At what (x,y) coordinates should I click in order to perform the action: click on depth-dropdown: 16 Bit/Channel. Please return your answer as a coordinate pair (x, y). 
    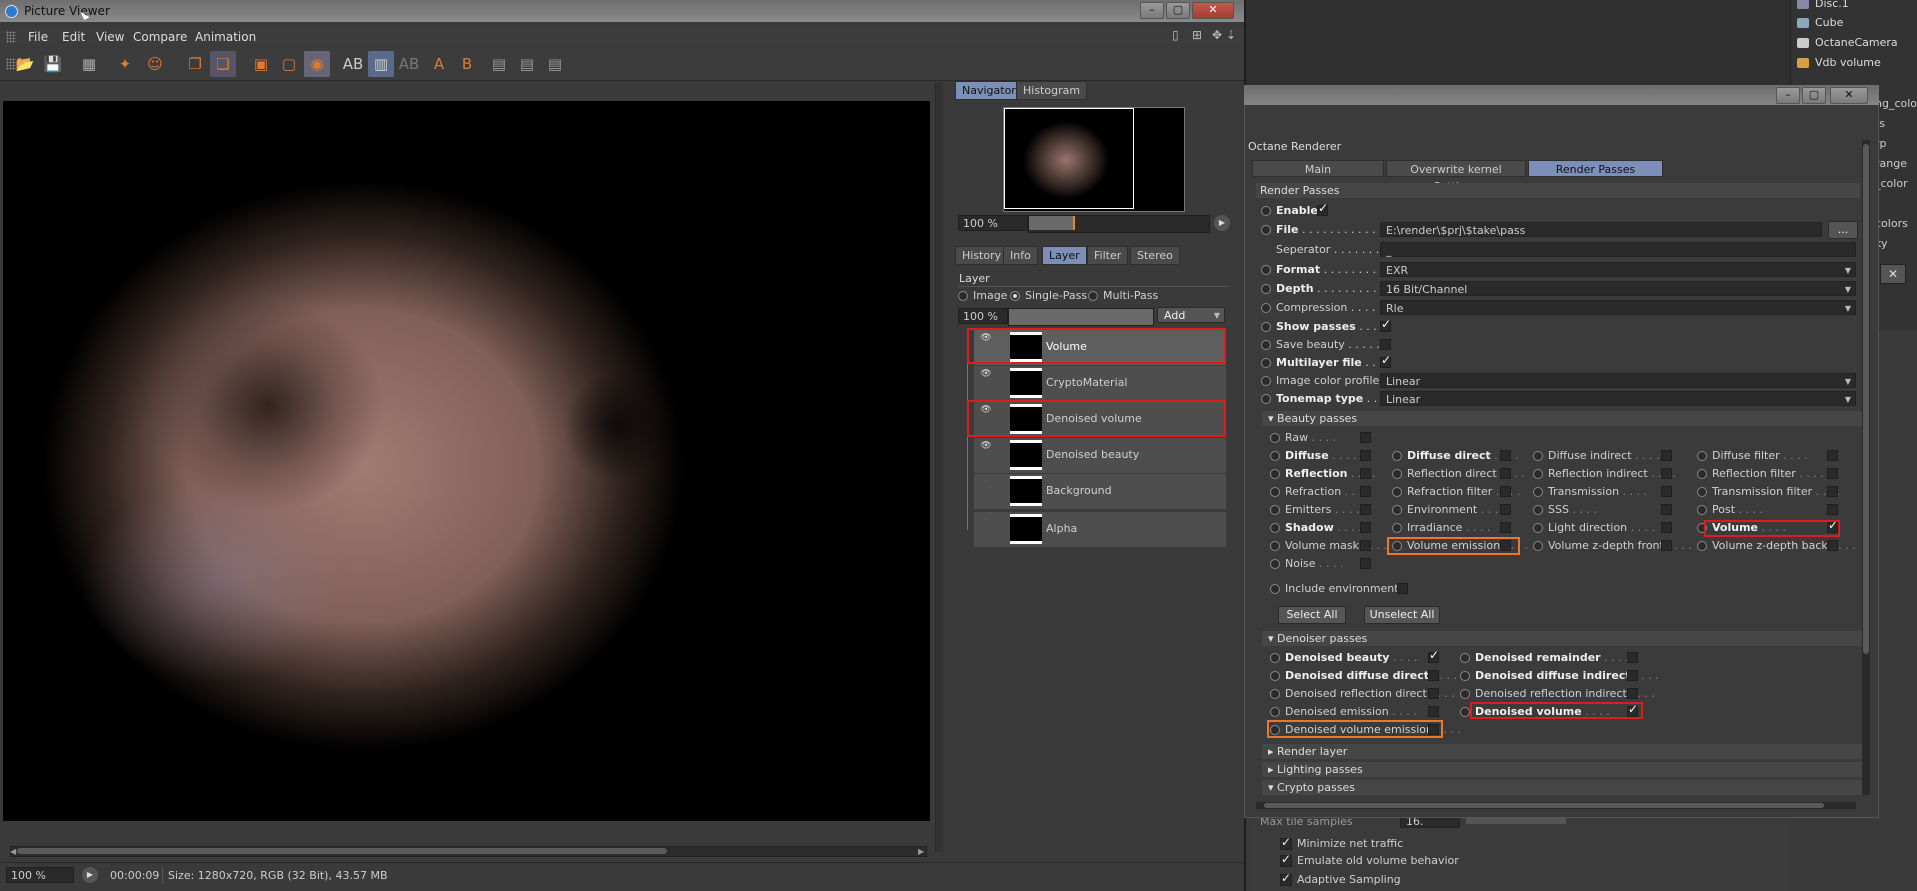
    Looking at the image, I should click on (1618, 289).